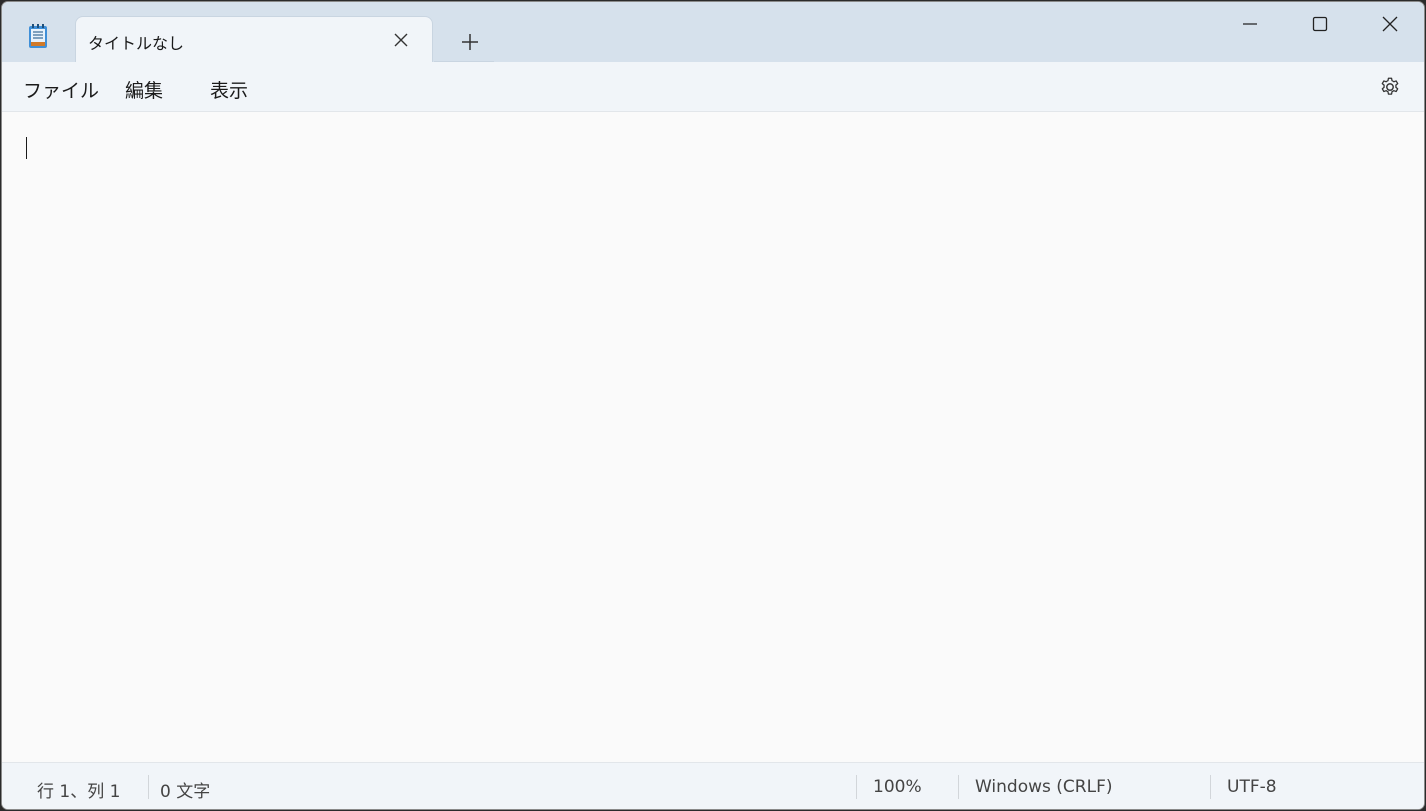 This screenshot has height=811, width=1426. Describe the element at coordinates (26, 148) in the screenshot. I see `text-caret` at that location.